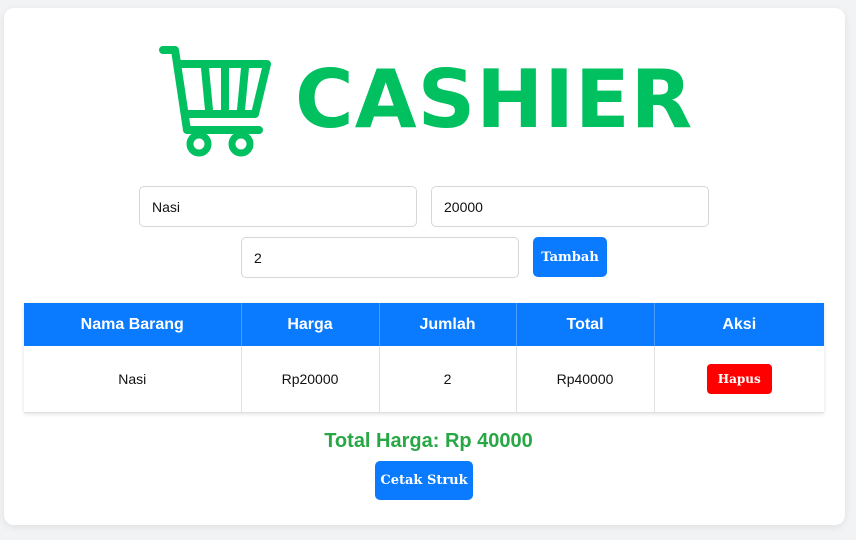 The height and width of the screenshot is (540, 856). I want to click on logo: CASHIER, so click(429, 102).